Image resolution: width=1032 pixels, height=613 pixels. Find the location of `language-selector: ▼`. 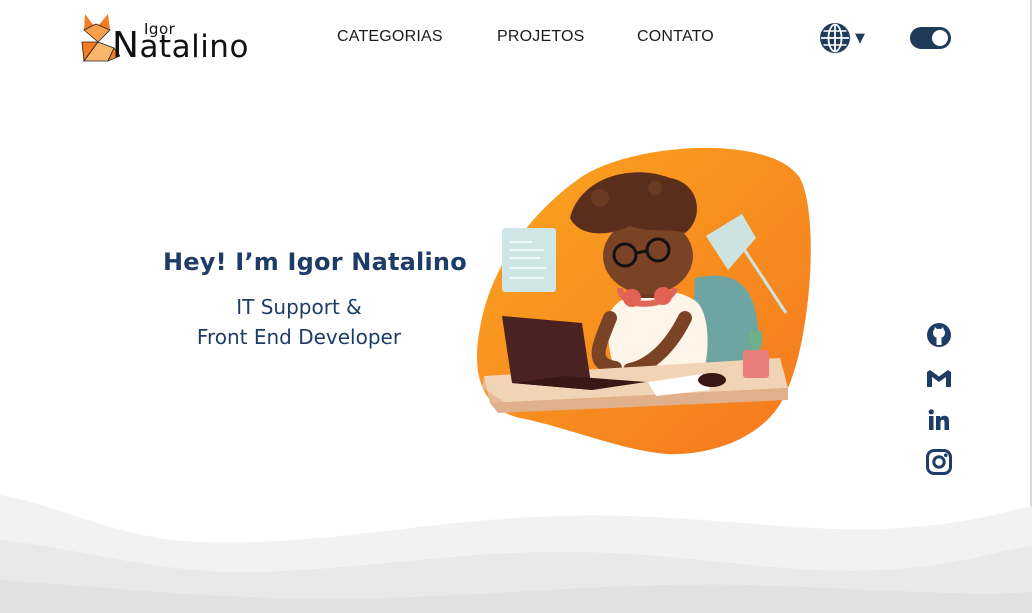

language-selector: ▼ is located at coordinates (844, 38).